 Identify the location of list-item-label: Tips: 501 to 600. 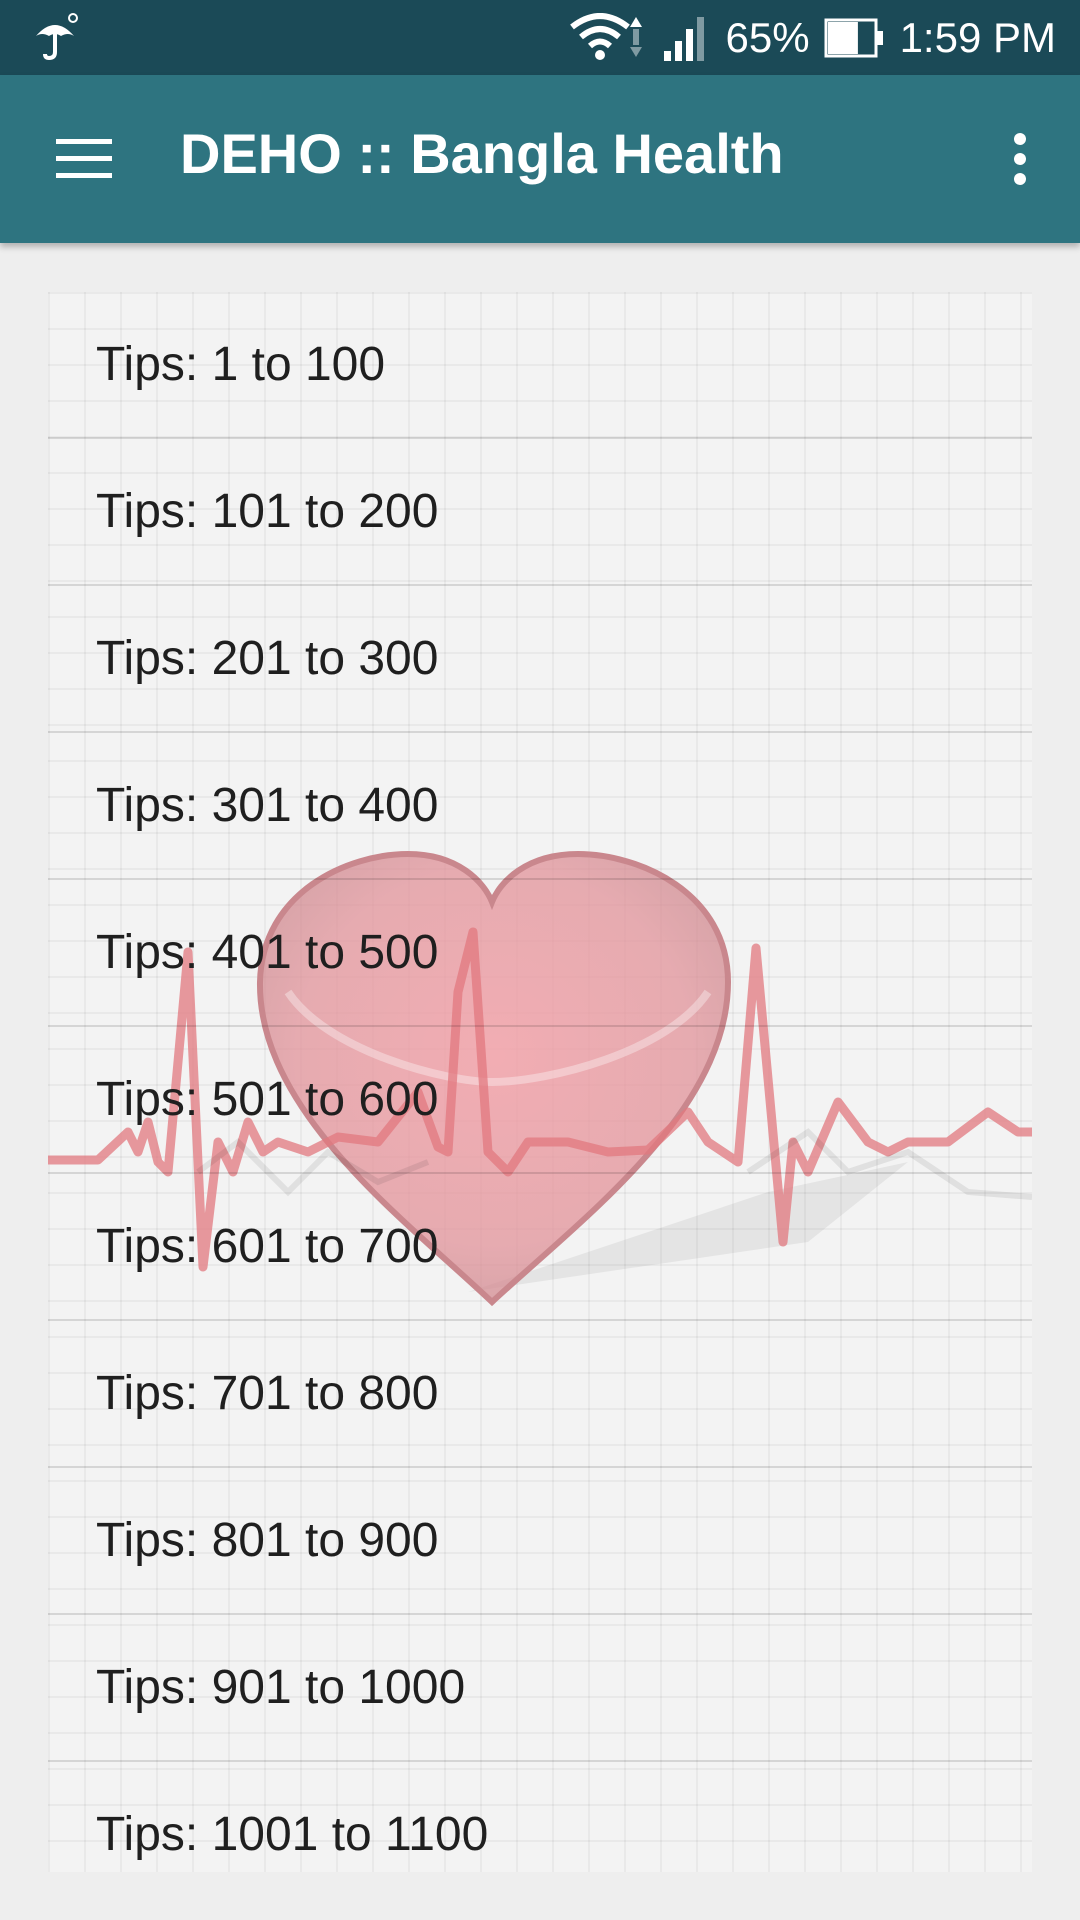
(267, 1099).